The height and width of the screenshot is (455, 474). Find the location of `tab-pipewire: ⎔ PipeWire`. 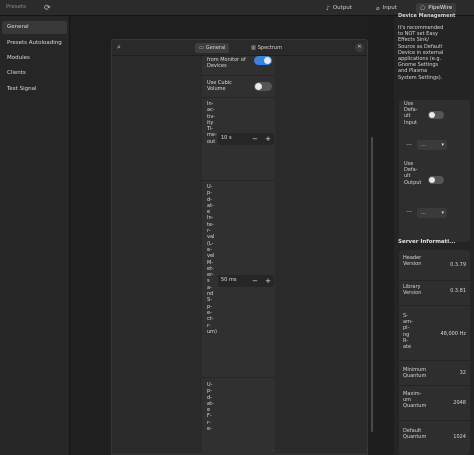

tab-pipewire: ⎔ PipeWire is located at coordinates (436, 8).